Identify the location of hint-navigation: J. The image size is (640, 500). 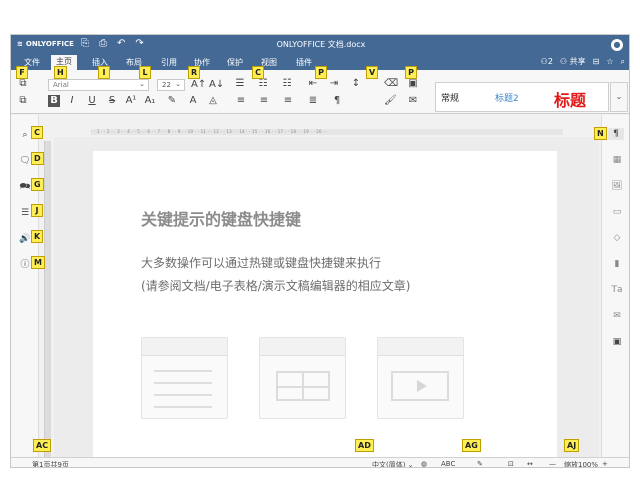
(37, 210).